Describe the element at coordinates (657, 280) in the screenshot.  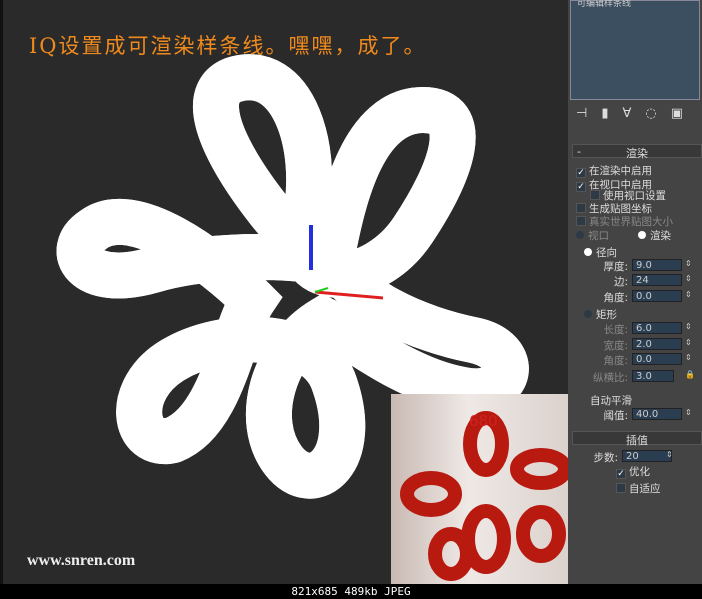
I see `sides-spinner: 24` at that location.